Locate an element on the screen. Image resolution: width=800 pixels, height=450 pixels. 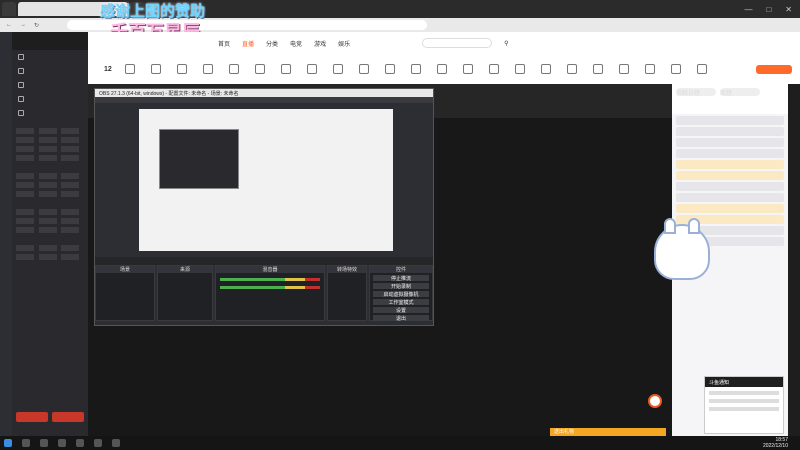
start-record-button: 开始录制 is located at coordinates (401, 286).